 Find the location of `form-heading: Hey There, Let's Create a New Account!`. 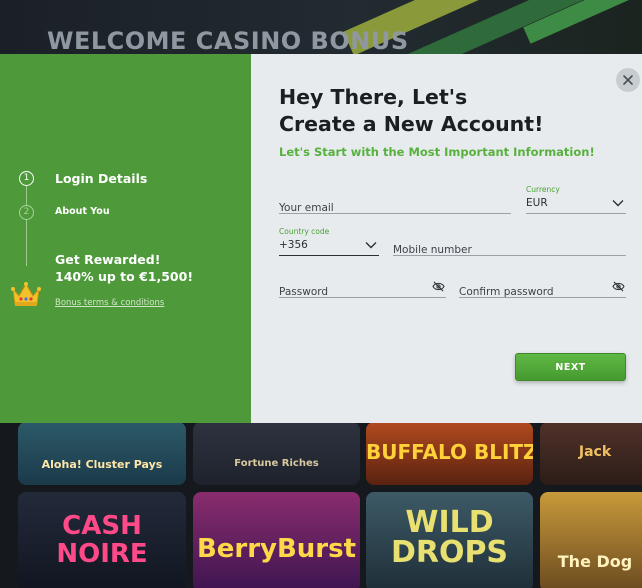

form-heading: Hey There, Let's Create a New Account! is located at coordinates (411, 111).